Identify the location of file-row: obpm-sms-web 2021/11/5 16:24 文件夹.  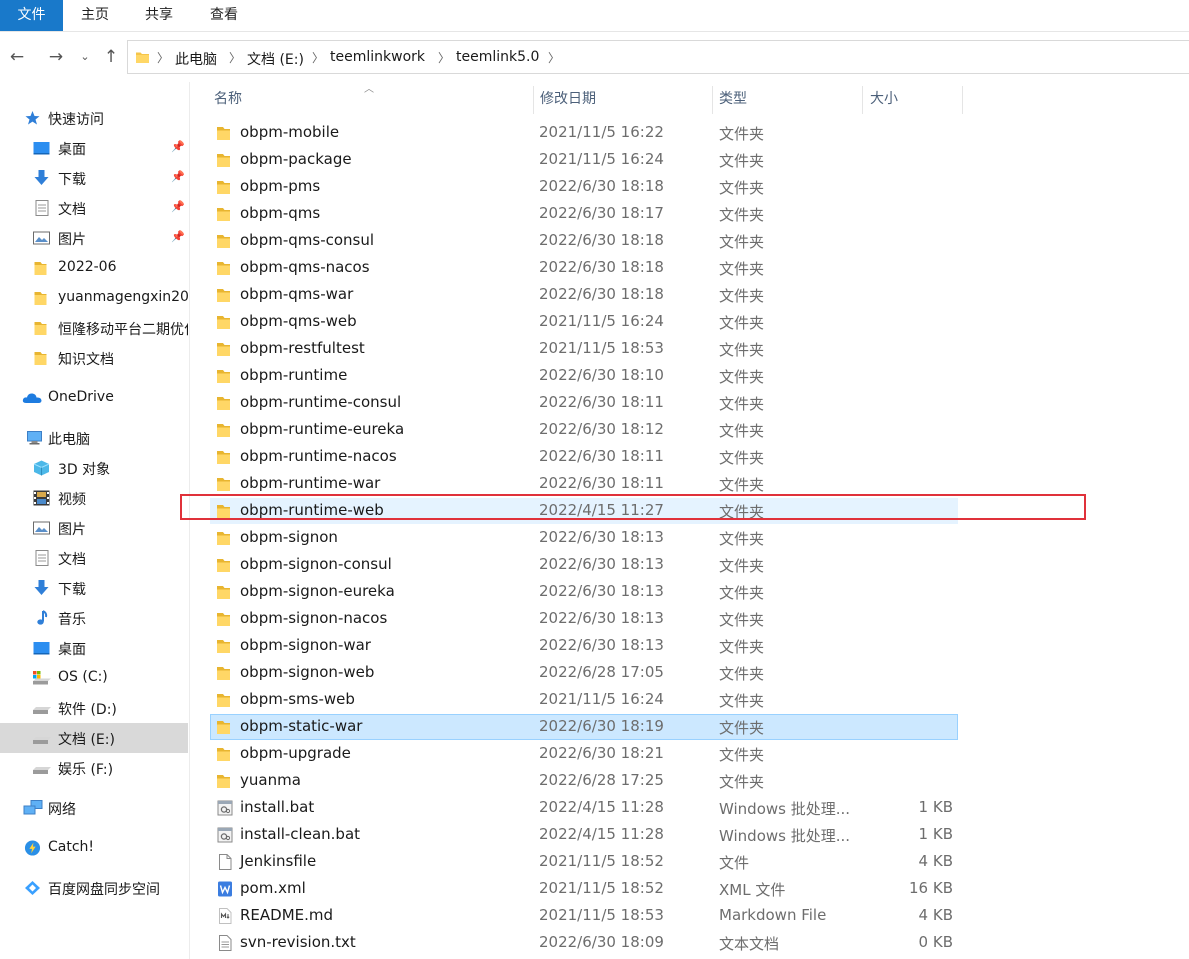
(584, 700).